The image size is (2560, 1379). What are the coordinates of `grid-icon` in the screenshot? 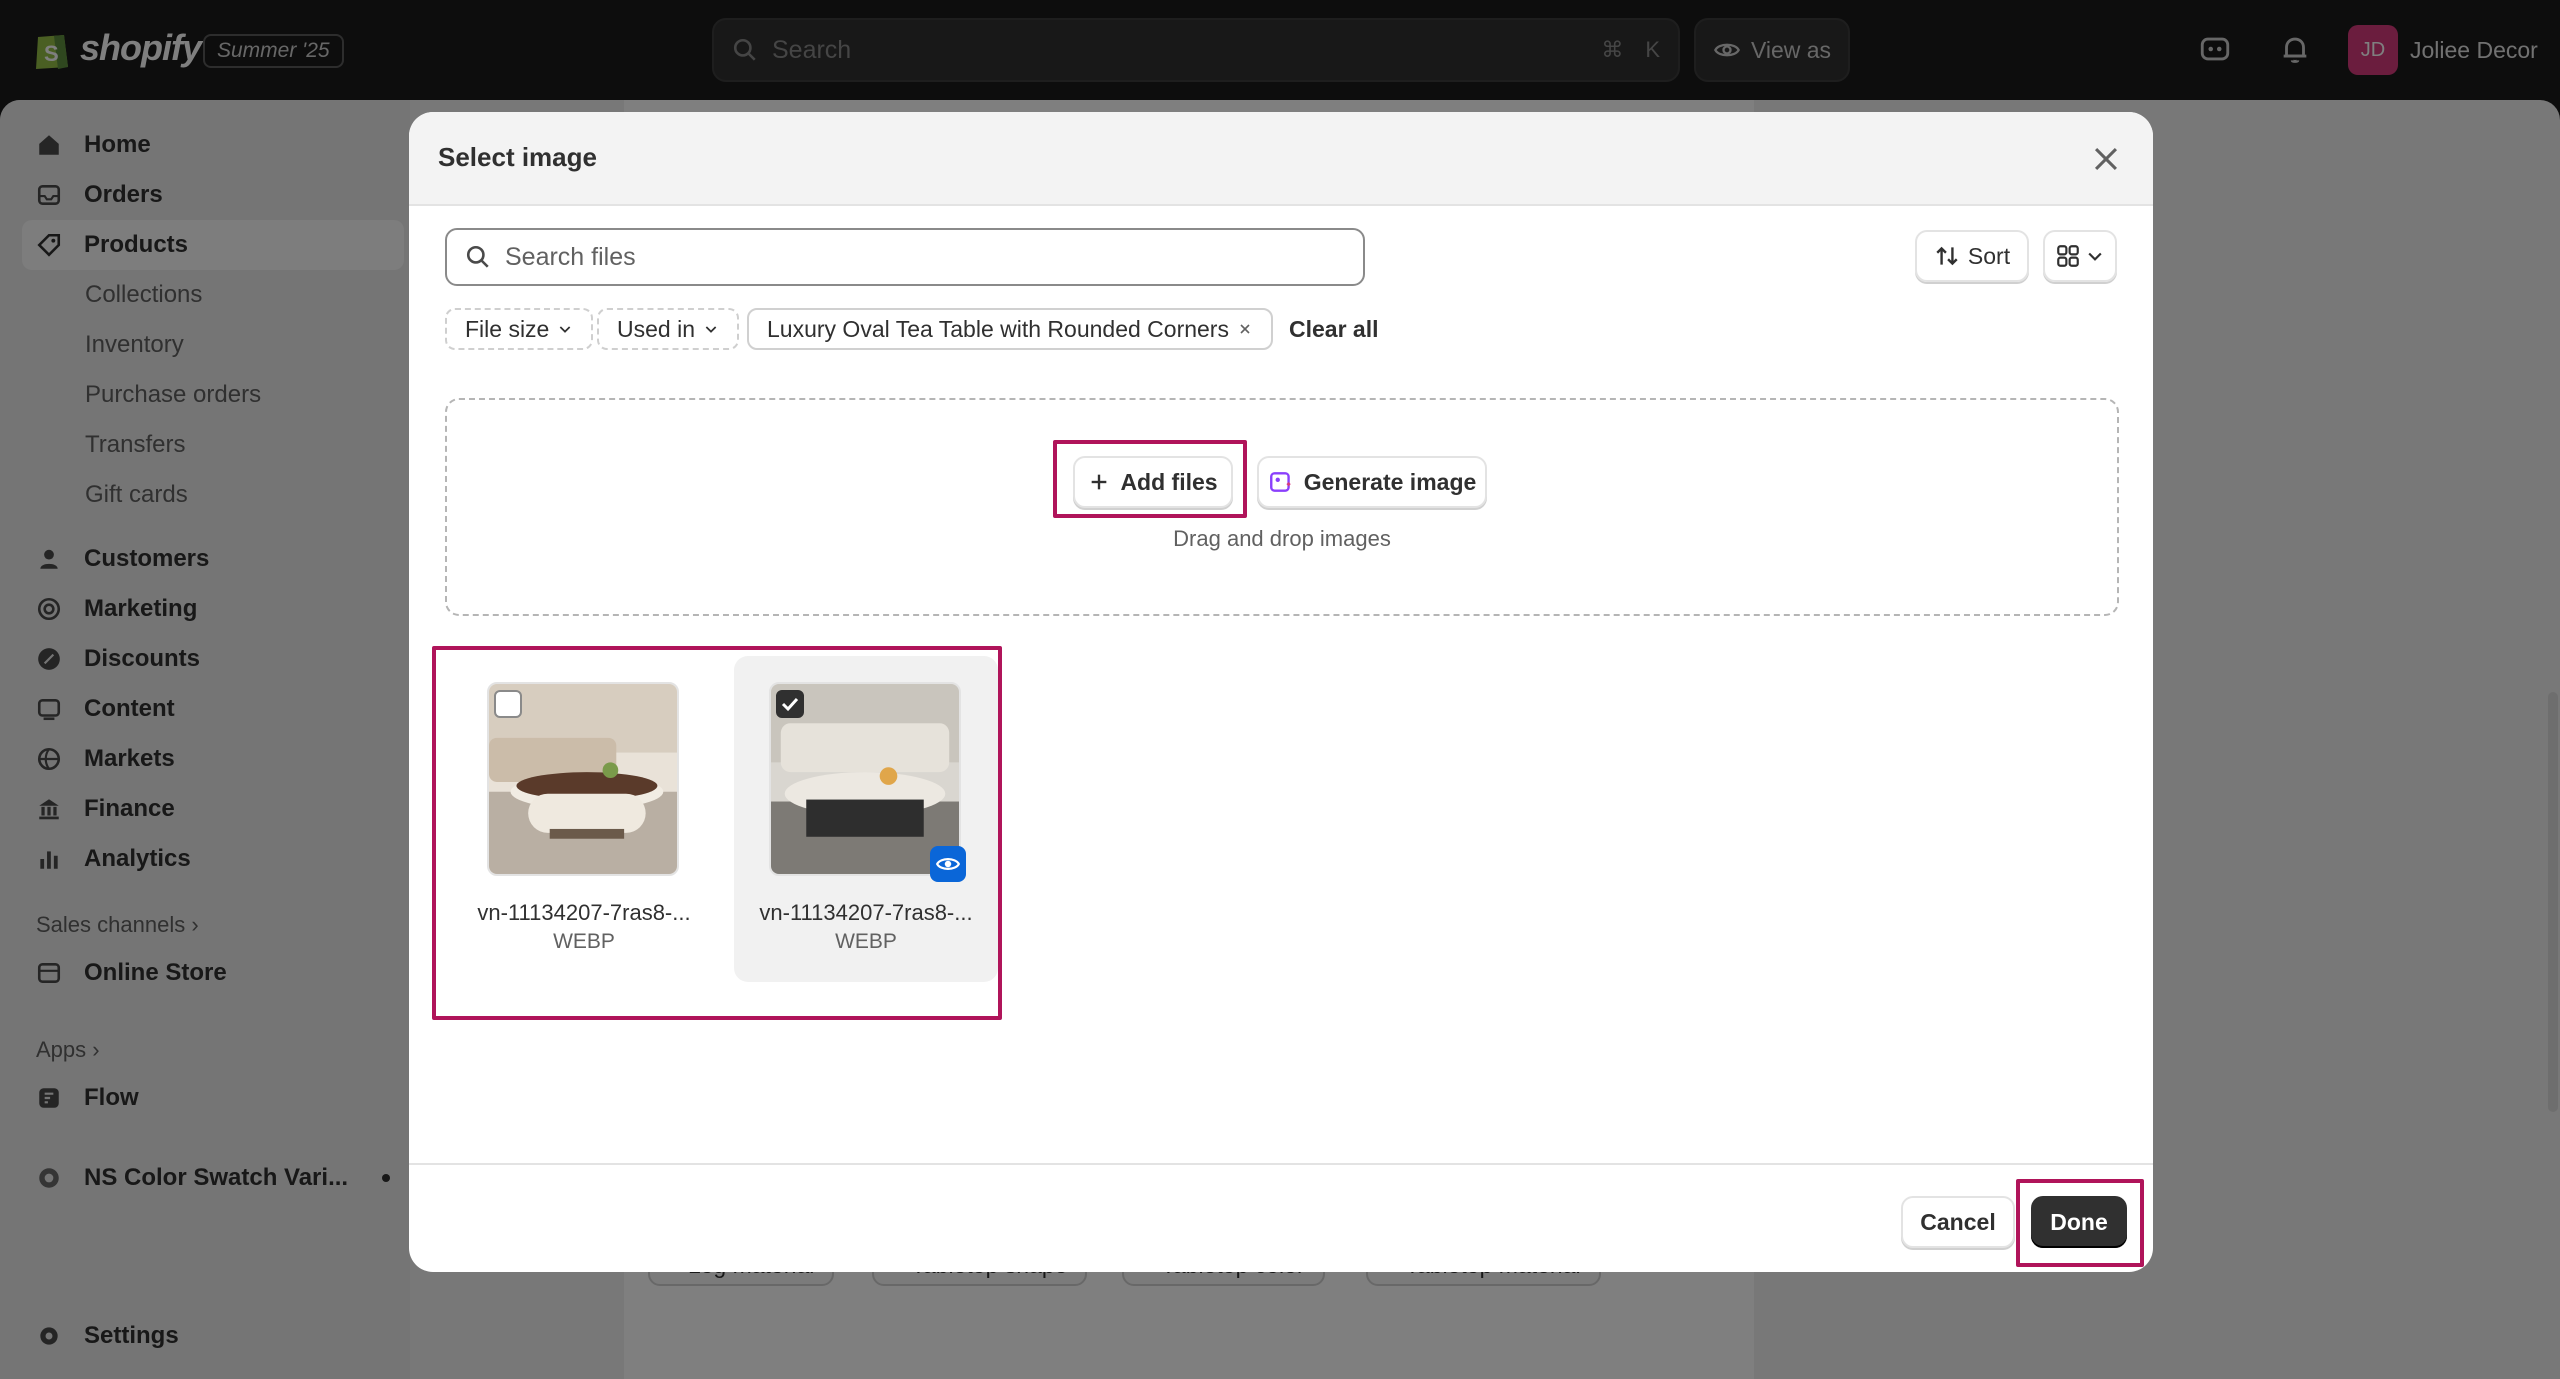 It's located at (2068, 256).